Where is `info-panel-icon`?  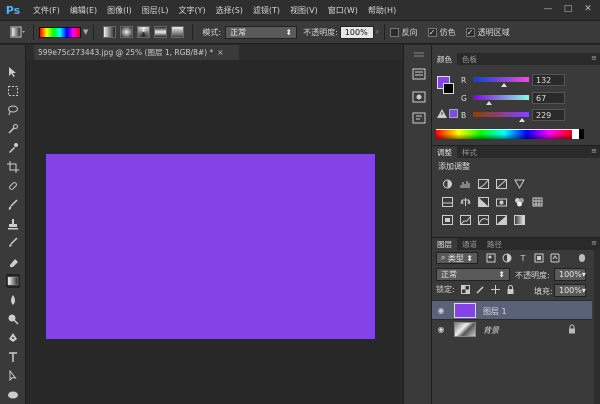 info-panel-icon is located at coordinates (419, 118).